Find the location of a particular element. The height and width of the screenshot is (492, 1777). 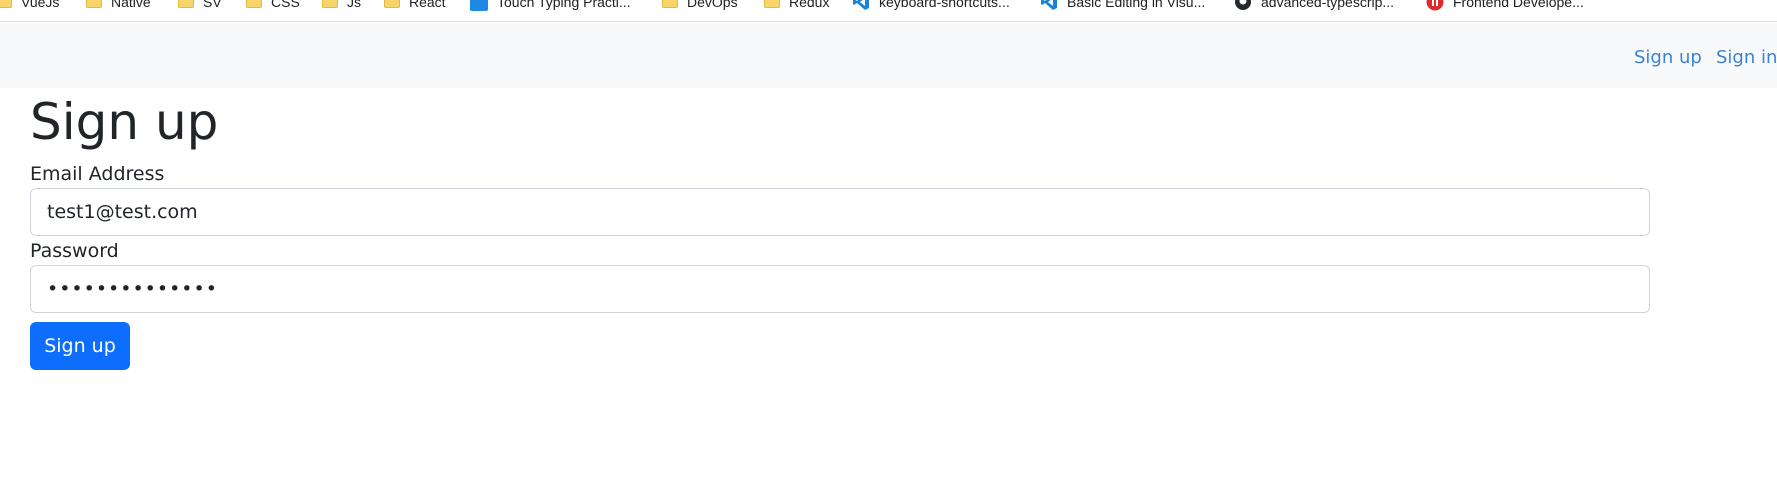

password-label: Password is located at coordinates (74, 251).